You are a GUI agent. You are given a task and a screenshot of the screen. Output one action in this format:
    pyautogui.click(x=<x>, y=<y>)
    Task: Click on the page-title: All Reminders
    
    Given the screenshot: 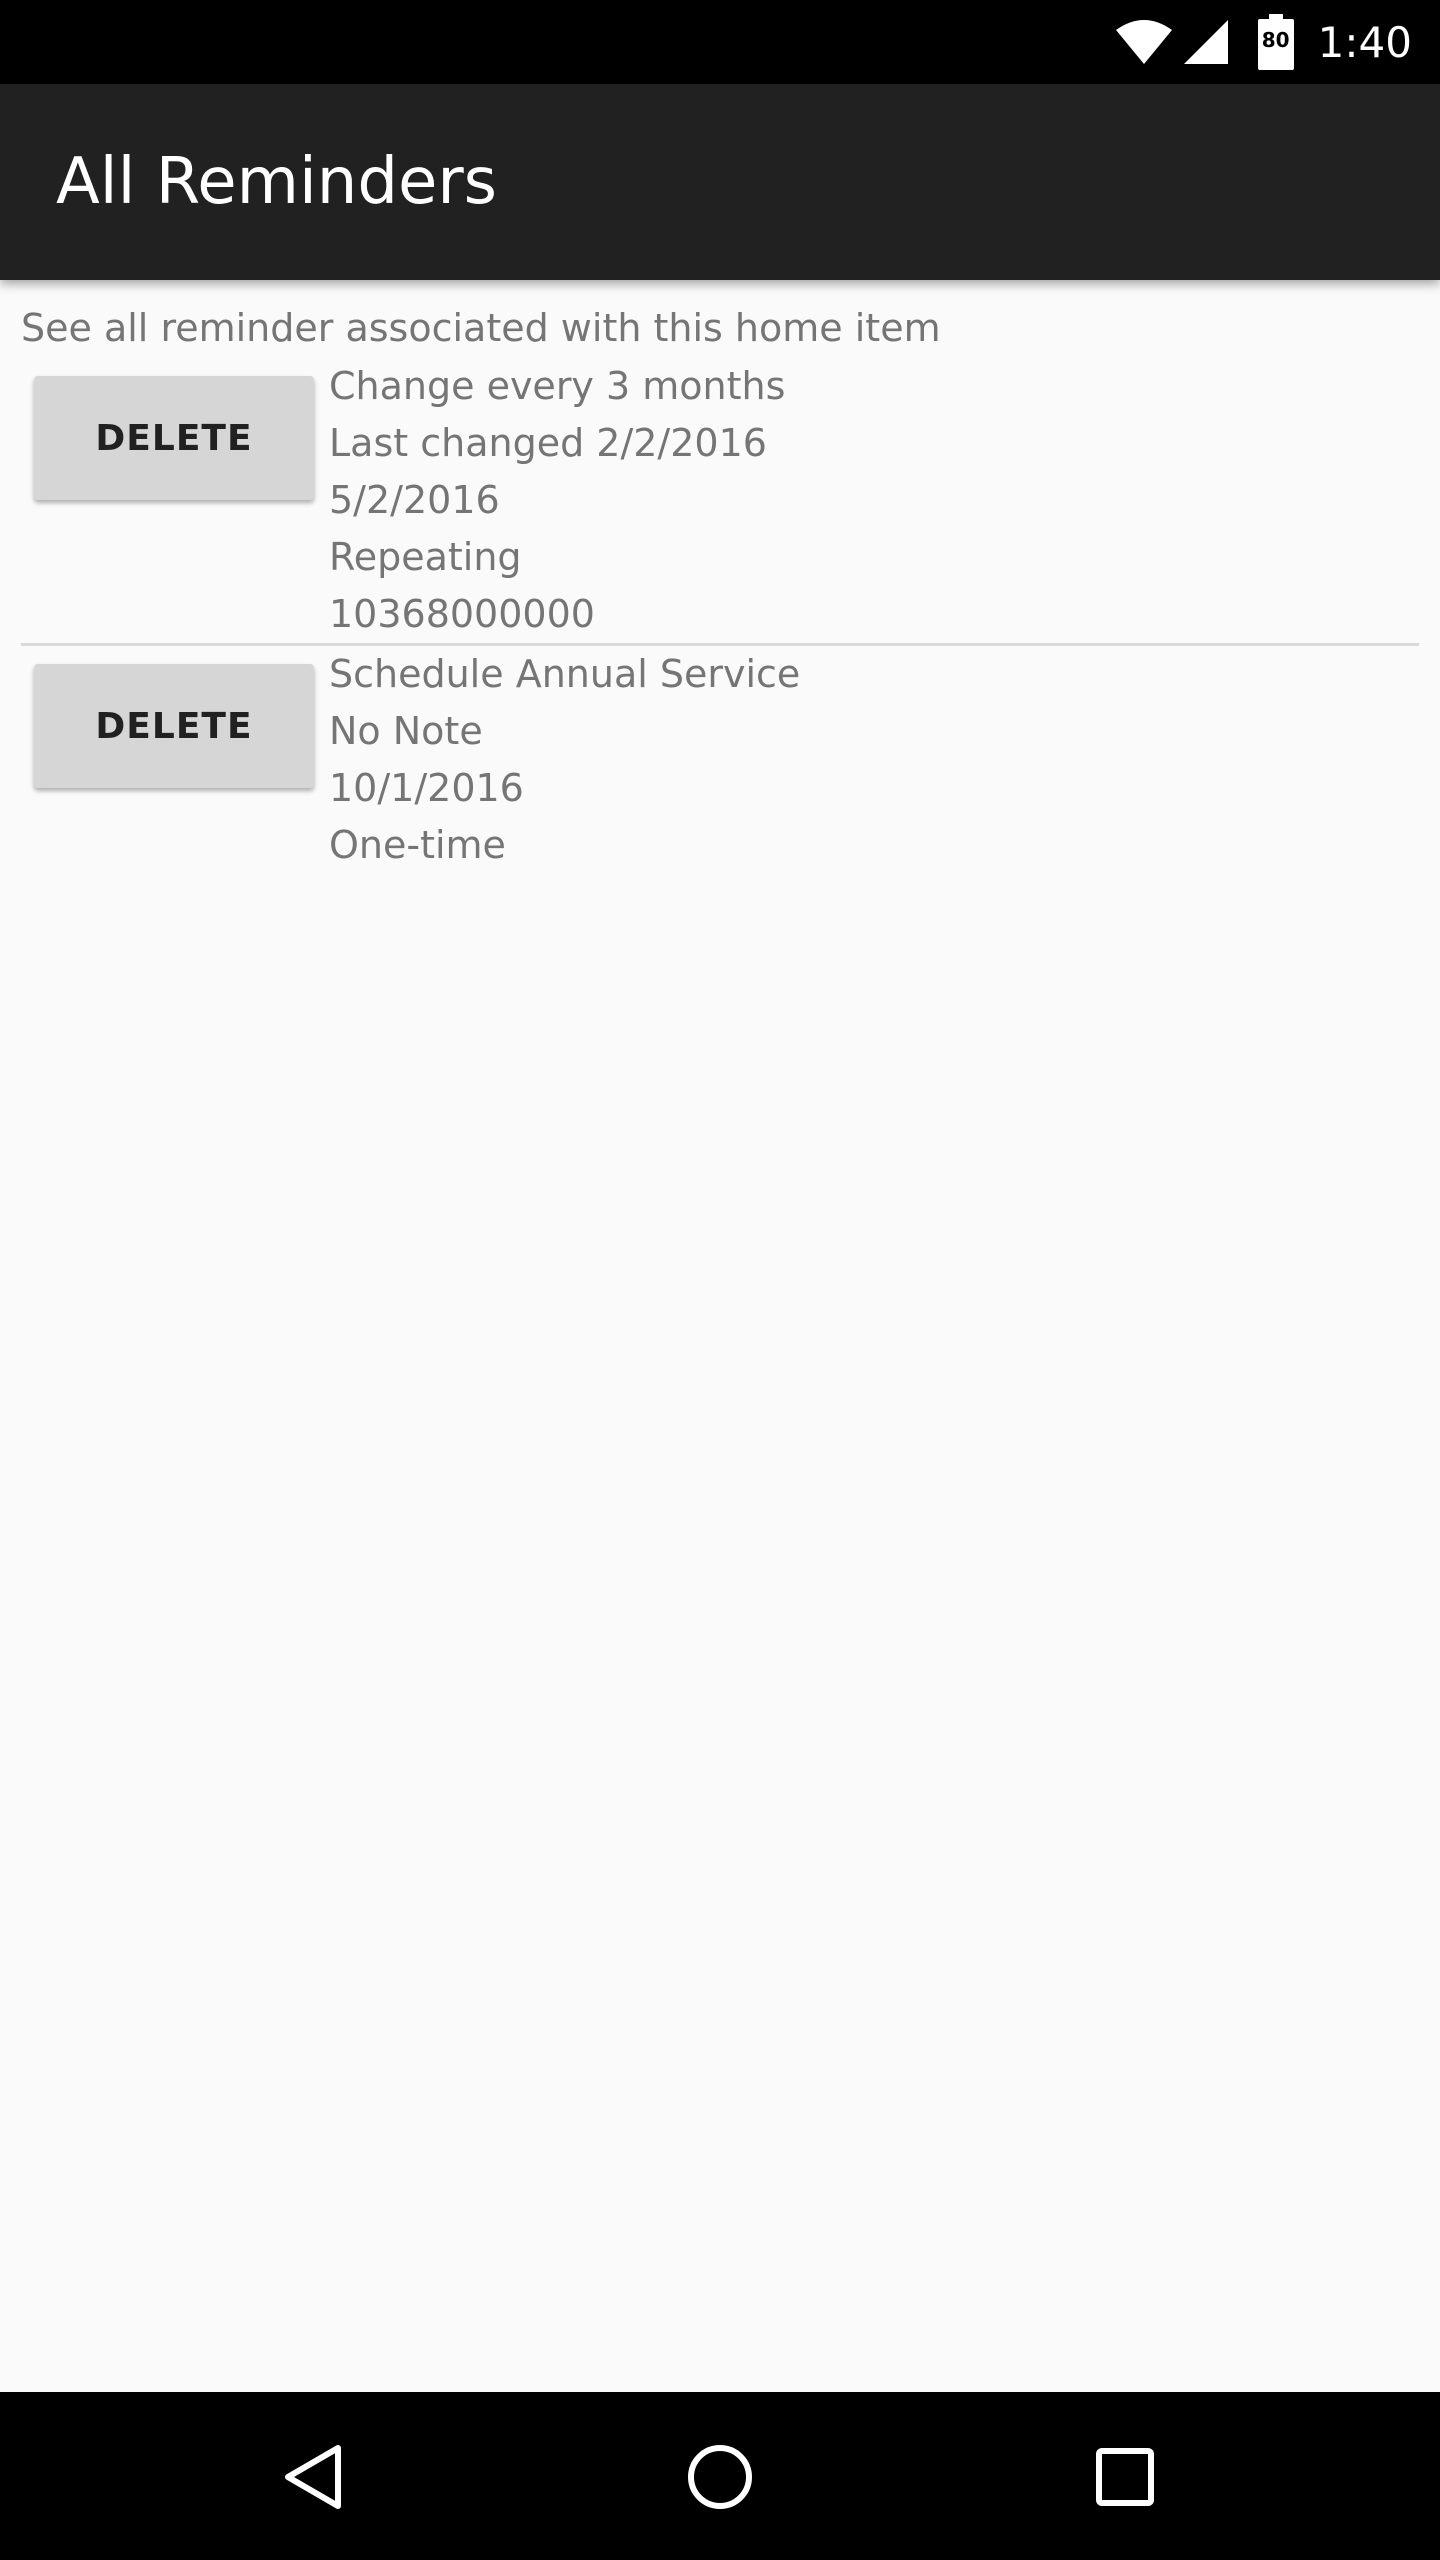 What is the action you would take?
    pyautogui.click(x=276, y=182)
    